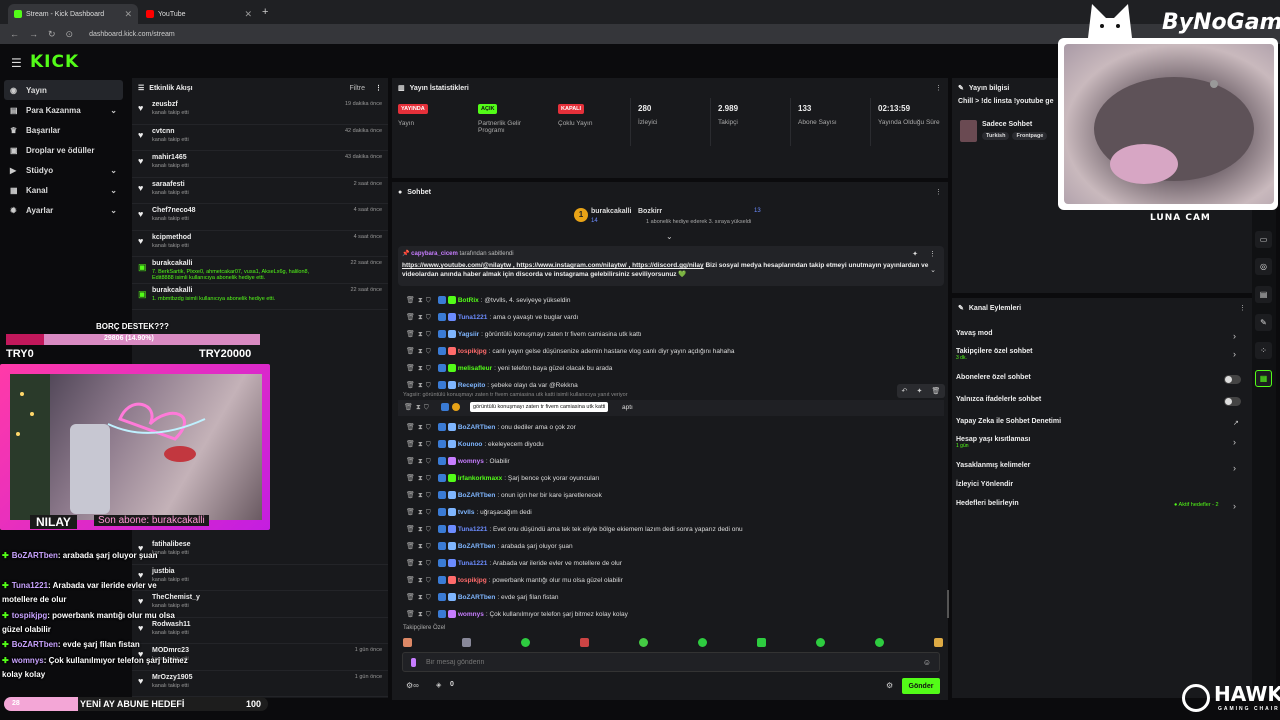 Image resolution: width=1280 pixels, height=720 pixels. I want to click on activity-username: zeusbzf, so click(237, 104).